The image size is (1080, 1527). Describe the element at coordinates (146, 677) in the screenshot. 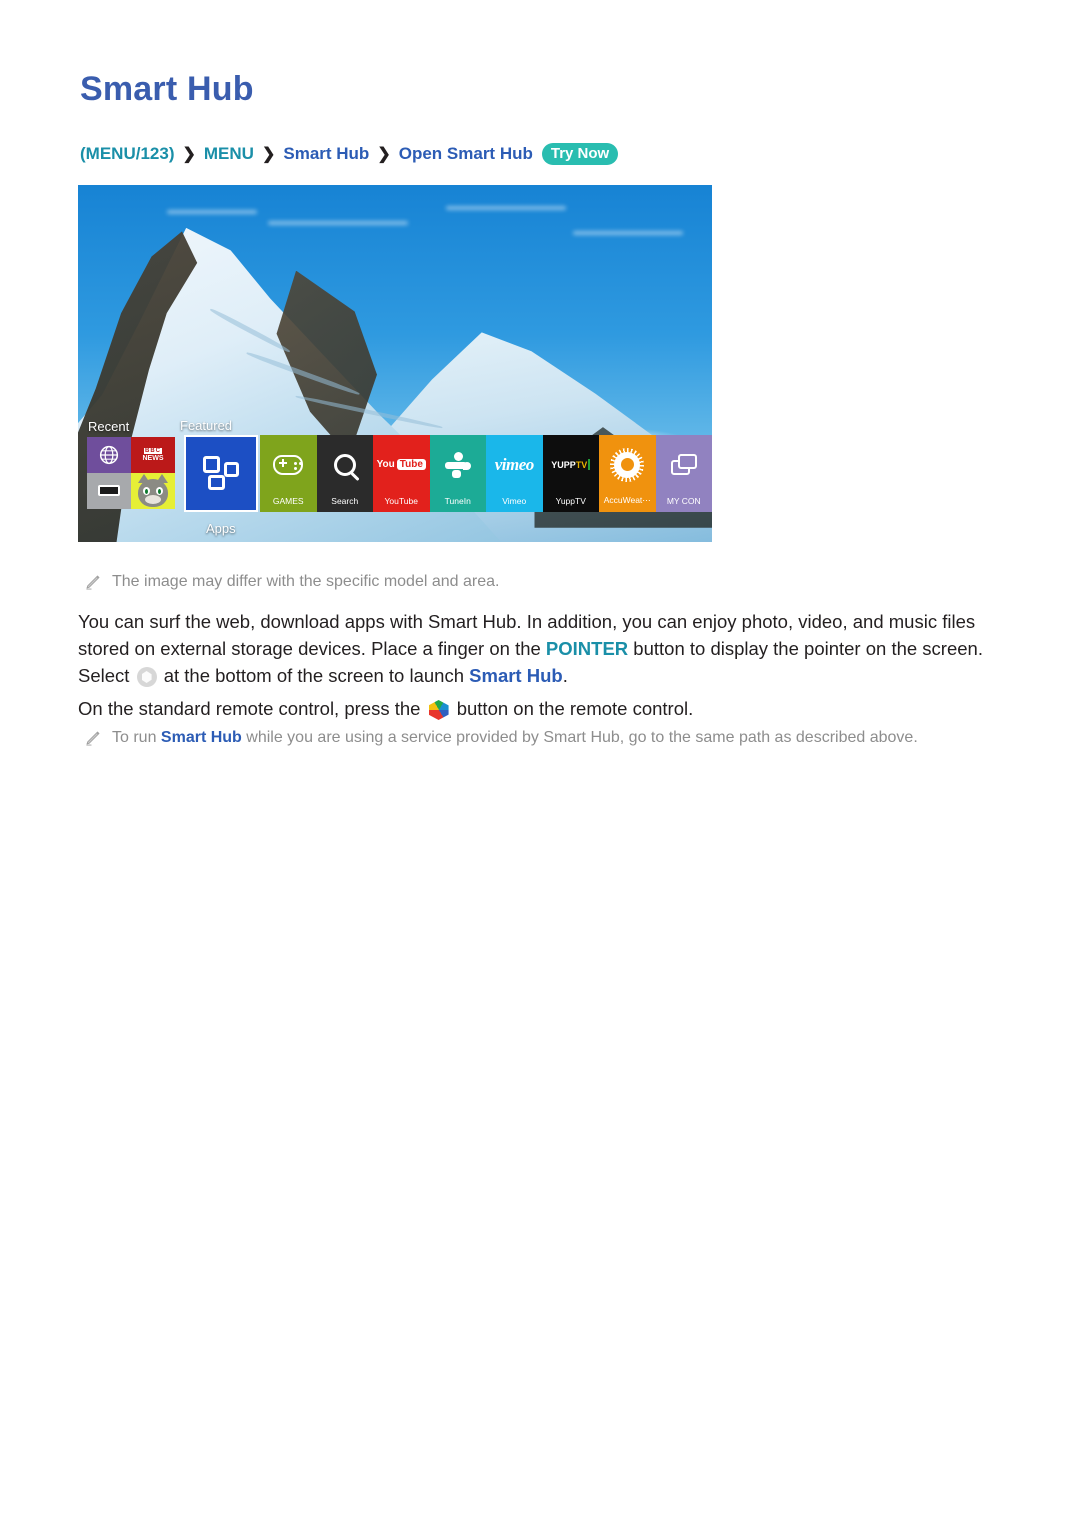

I see `smart-hub-gray-icon` at that location.